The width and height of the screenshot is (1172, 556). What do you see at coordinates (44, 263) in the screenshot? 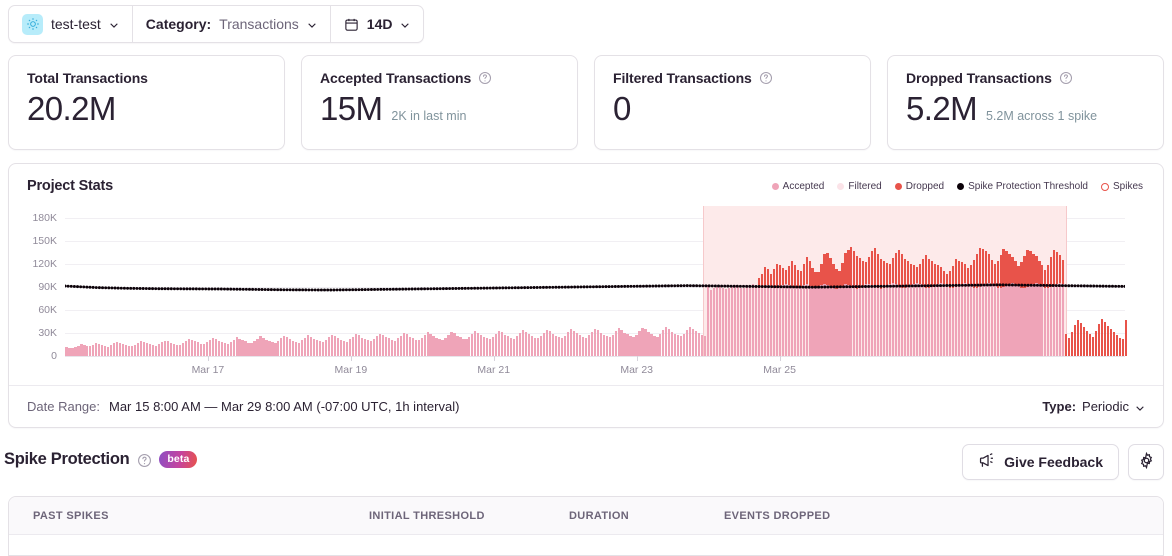
I see `y-axis-tick-label: 120K` at bounding box center [44, 263].